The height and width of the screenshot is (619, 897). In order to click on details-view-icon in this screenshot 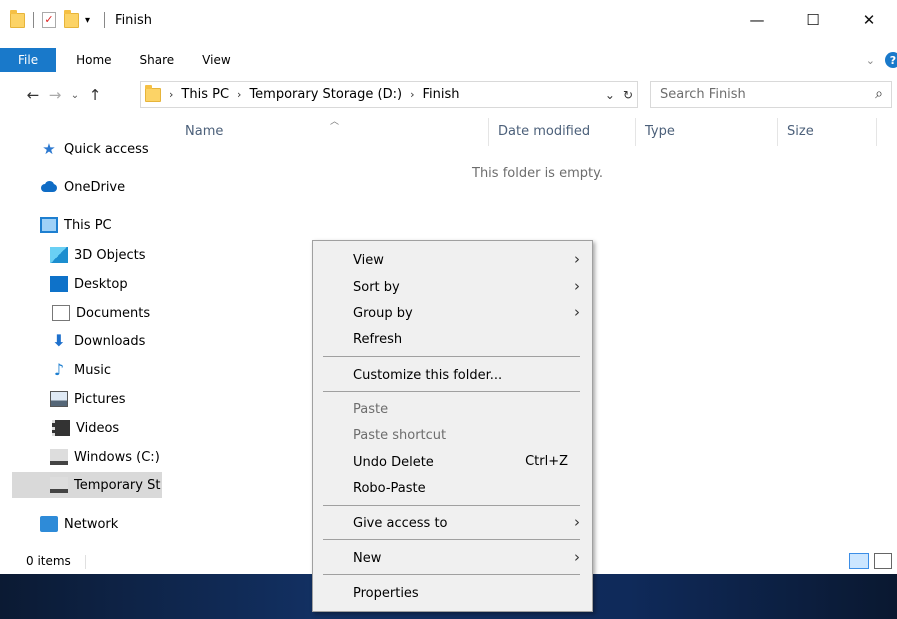, I will do `click(859, 561)`.